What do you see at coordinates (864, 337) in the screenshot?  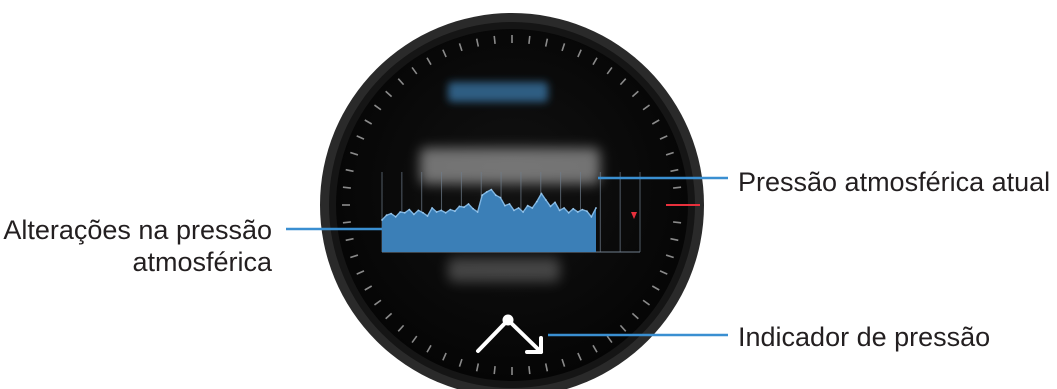 I see `label-pressure-indicator: Indicador de pressão` at bounding box center [864, 337].